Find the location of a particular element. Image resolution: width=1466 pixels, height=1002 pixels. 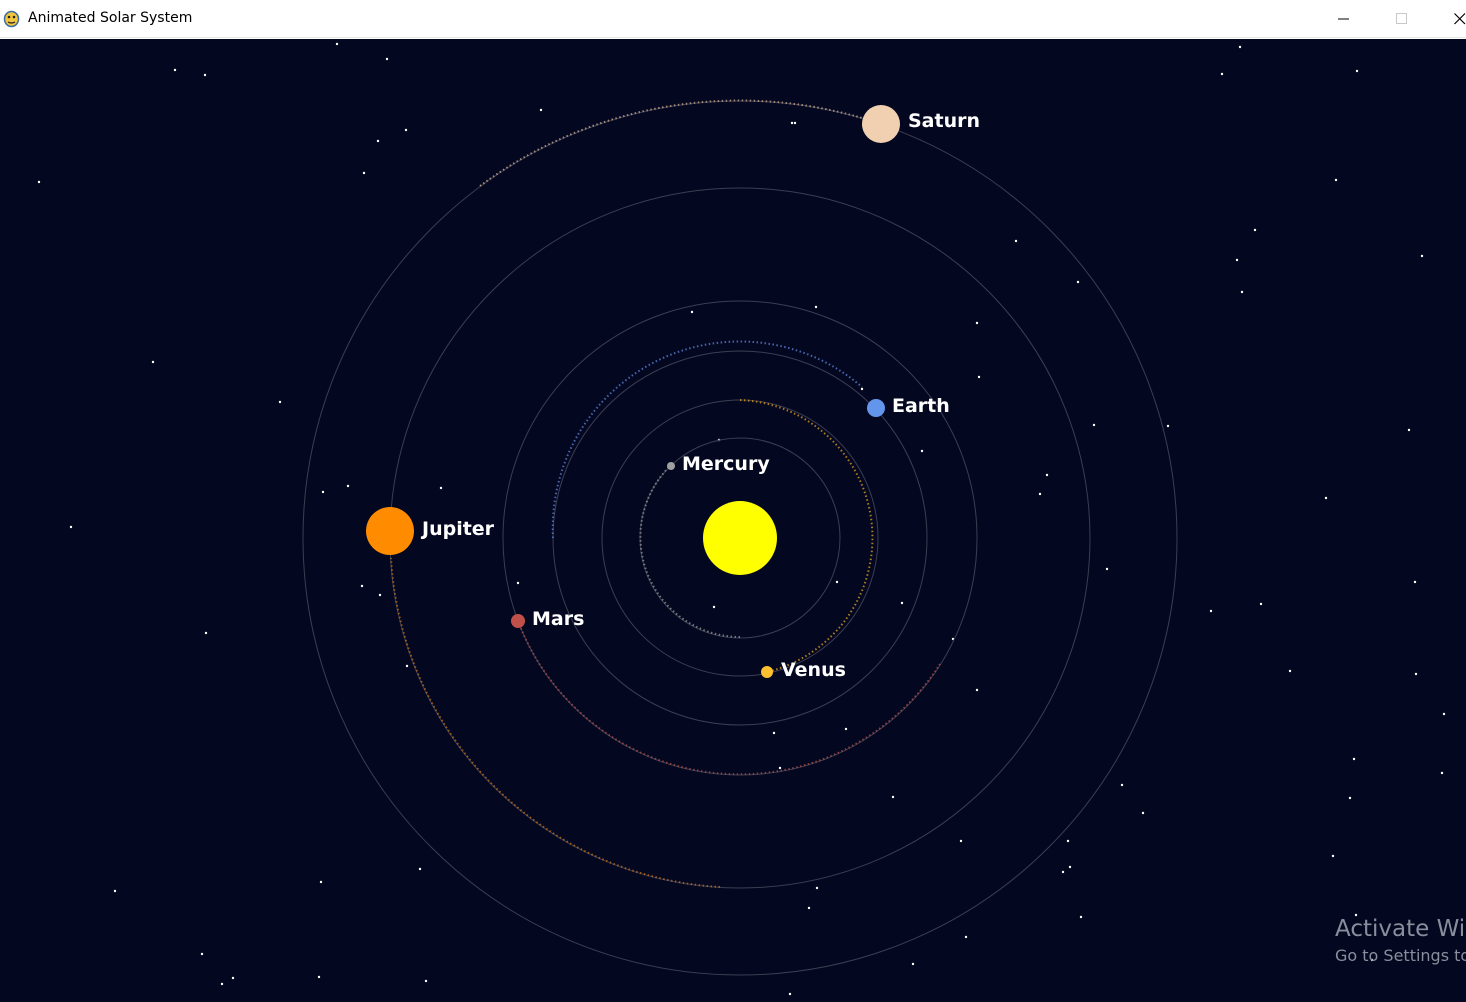

earth-label: Earth is located at coordinates (921, 406).